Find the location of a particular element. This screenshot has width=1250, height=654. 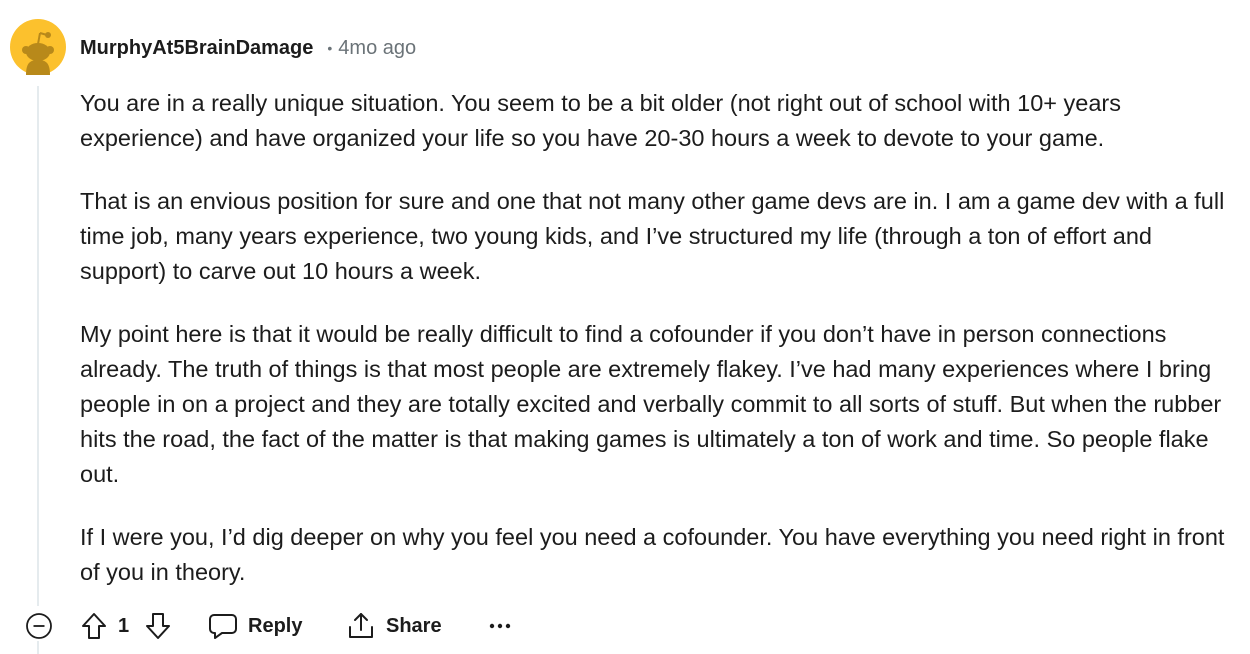

share-button: Share is located at coordinates (394, 626).